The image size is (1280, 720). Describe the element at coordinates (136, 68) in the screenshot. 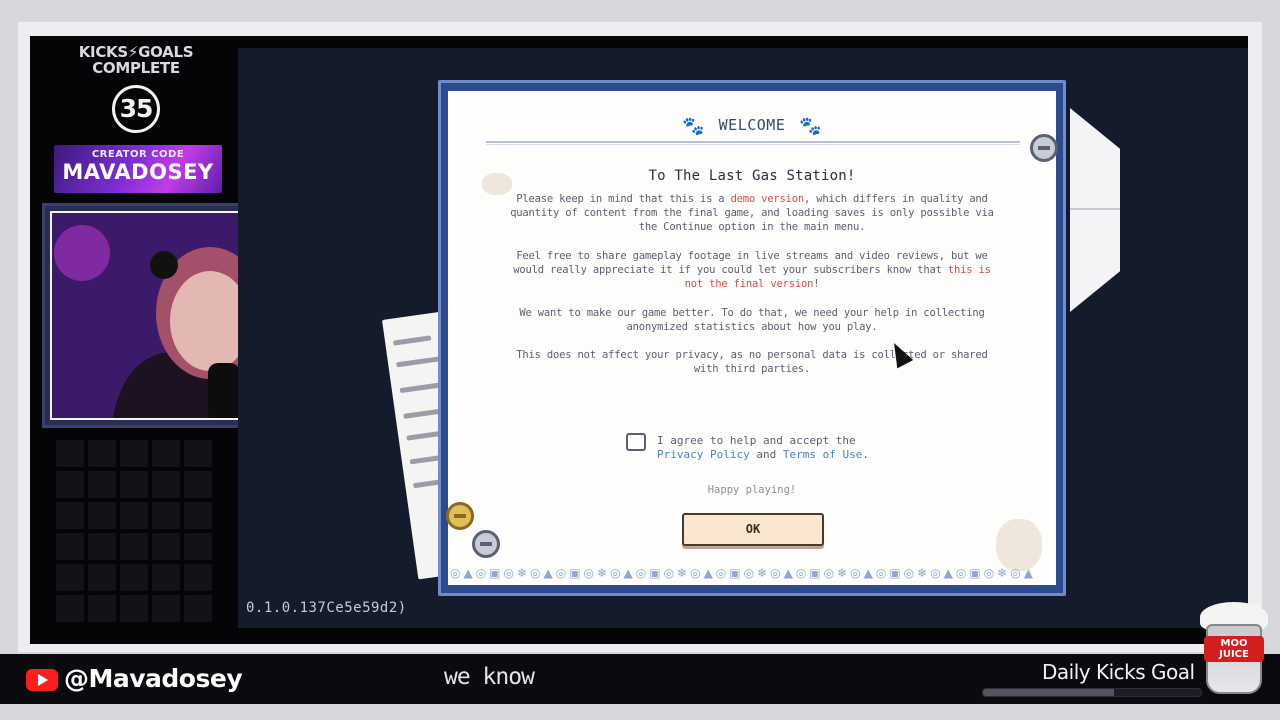

I see `goal-title-line2: COMPLETE` at that location.